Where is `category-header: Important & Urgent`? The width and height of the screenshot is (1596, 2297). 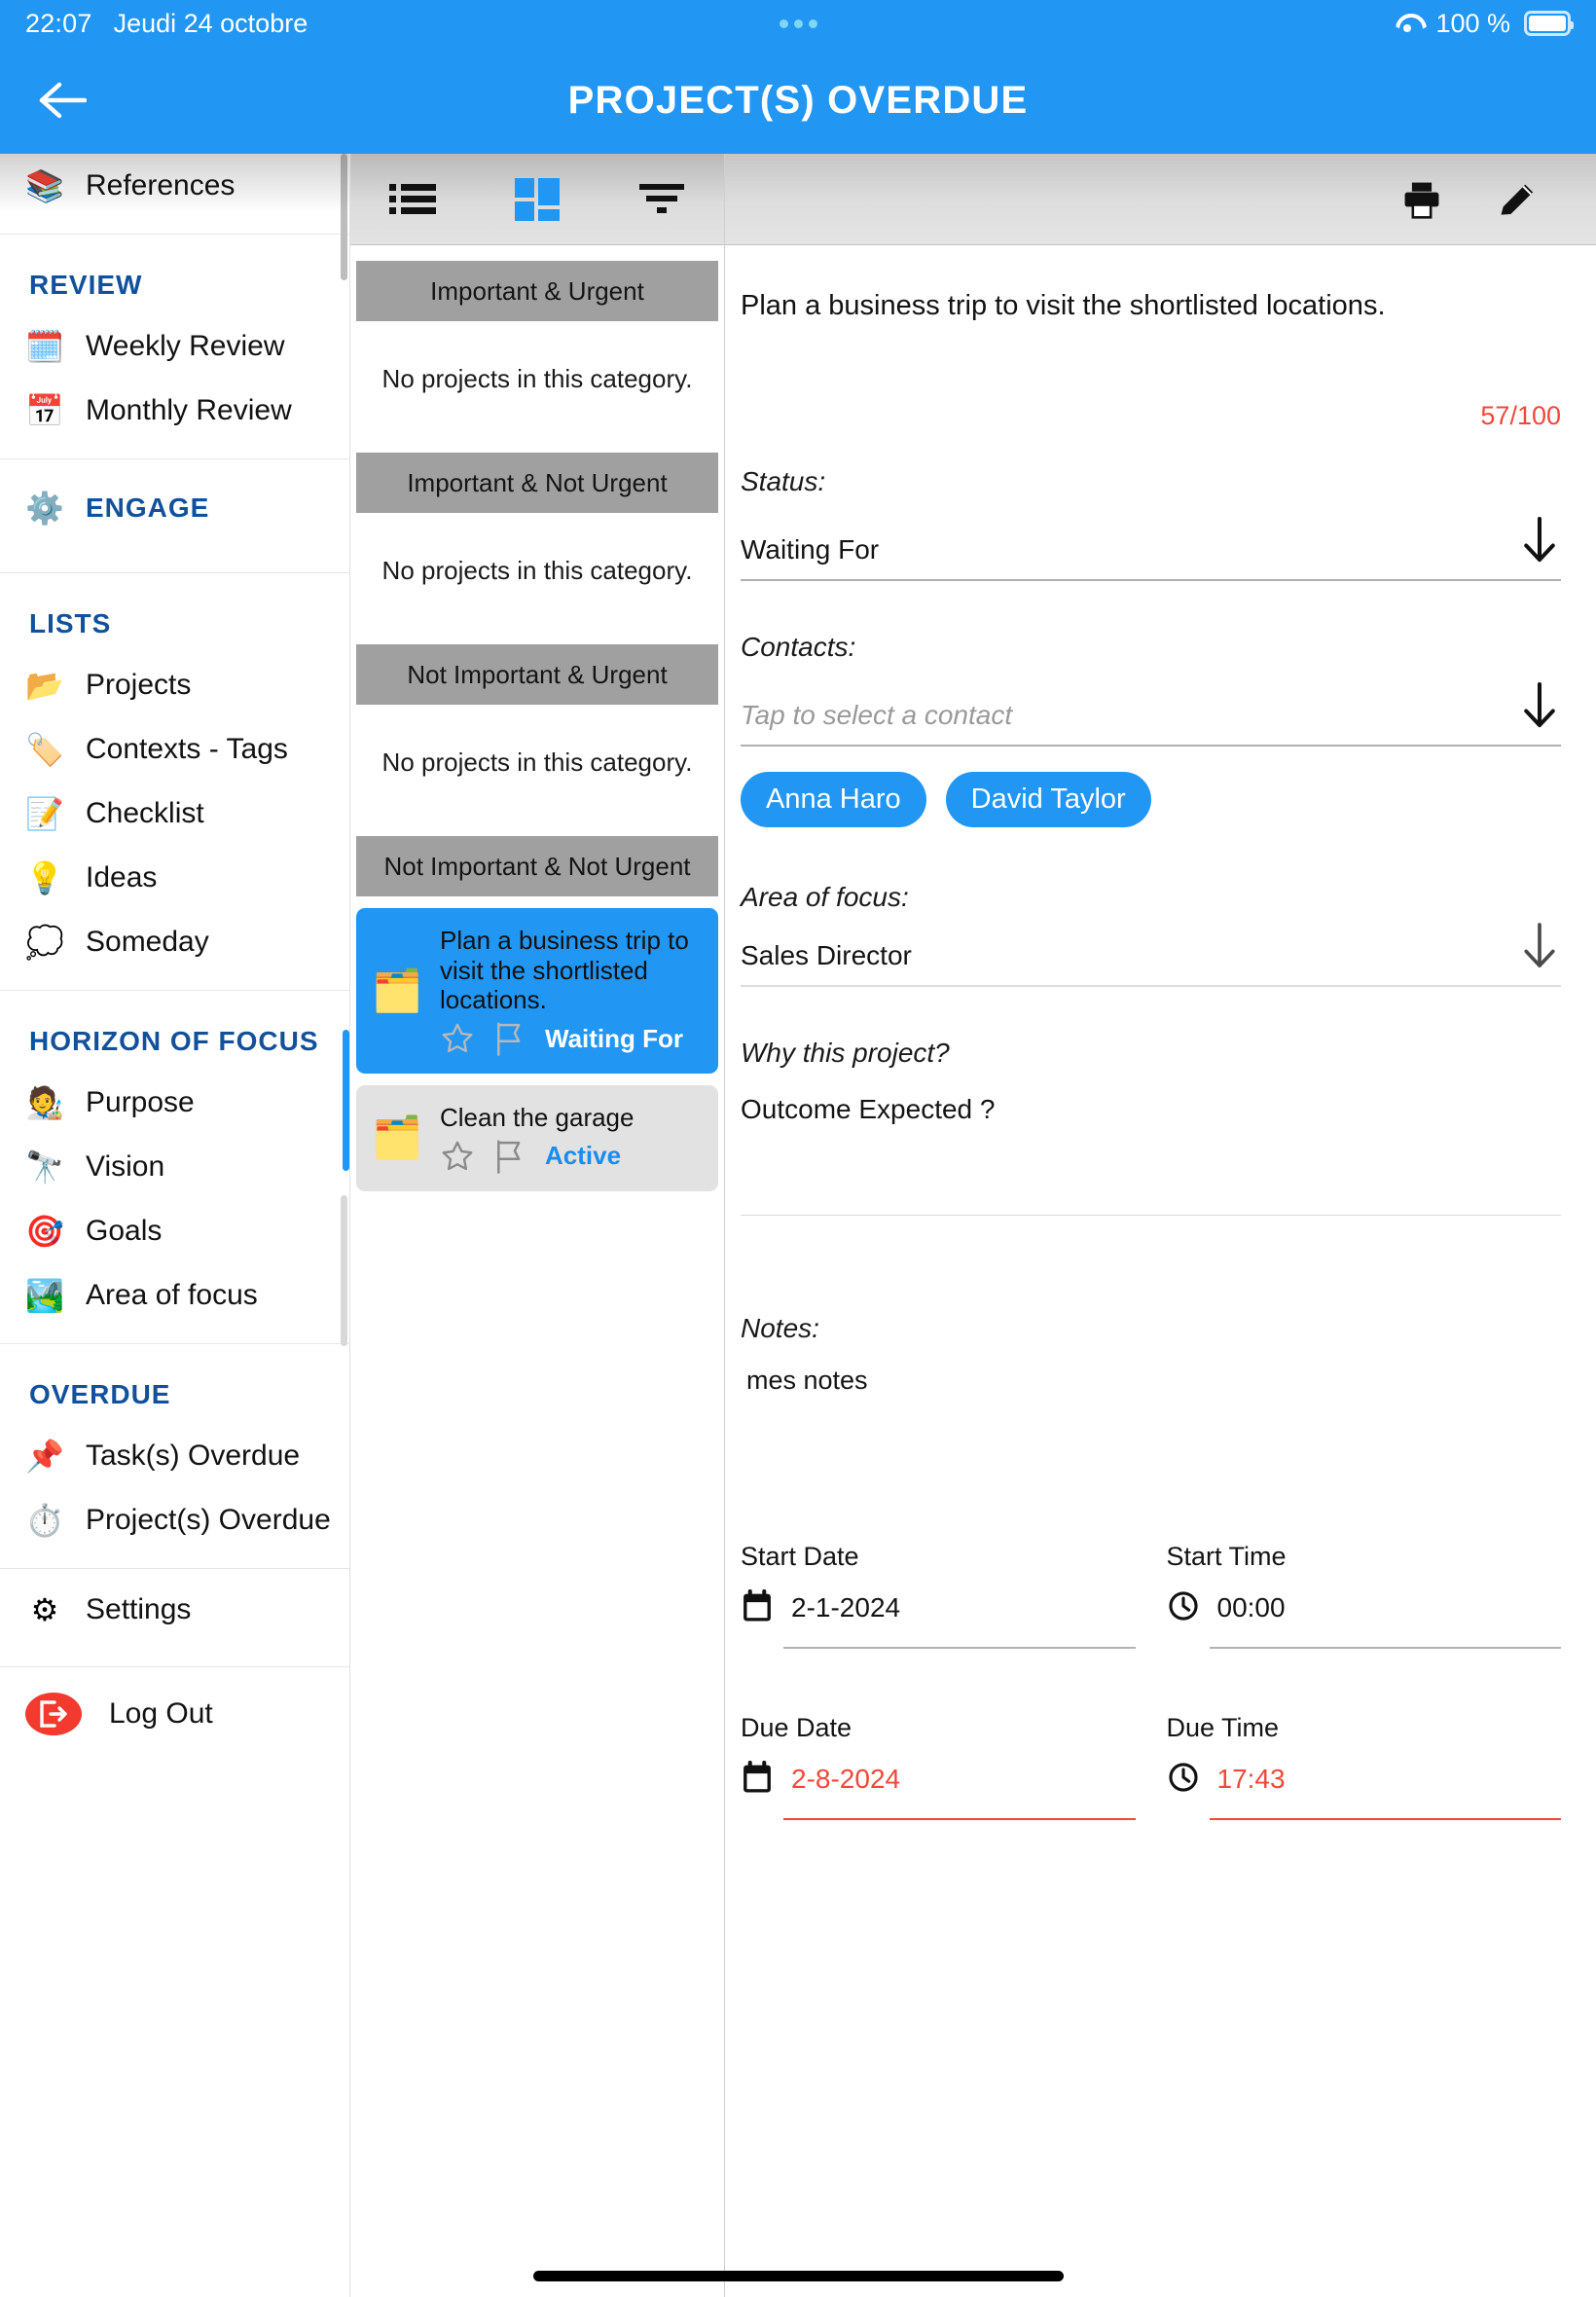
category-header: Important & Urgent is located at coordinates (537, 291).